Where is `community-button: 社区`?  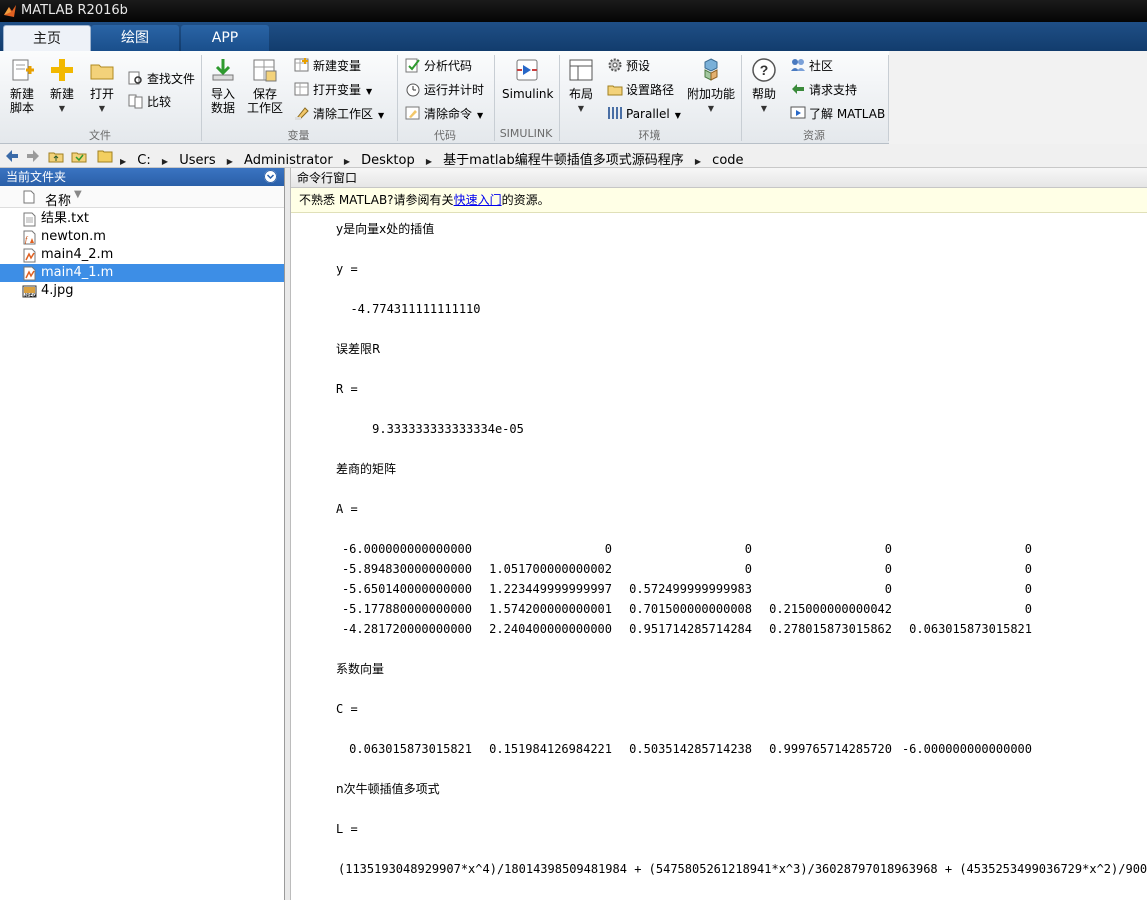
community-button: 社区 is located at coordinates (811, 66).